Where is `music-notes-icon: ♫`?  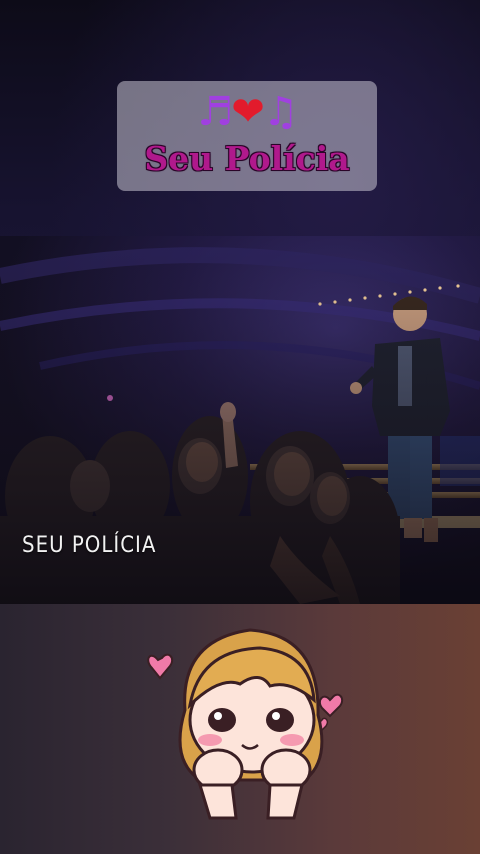 music-notes-icon: ♫ is located at coordinates (280, 112).